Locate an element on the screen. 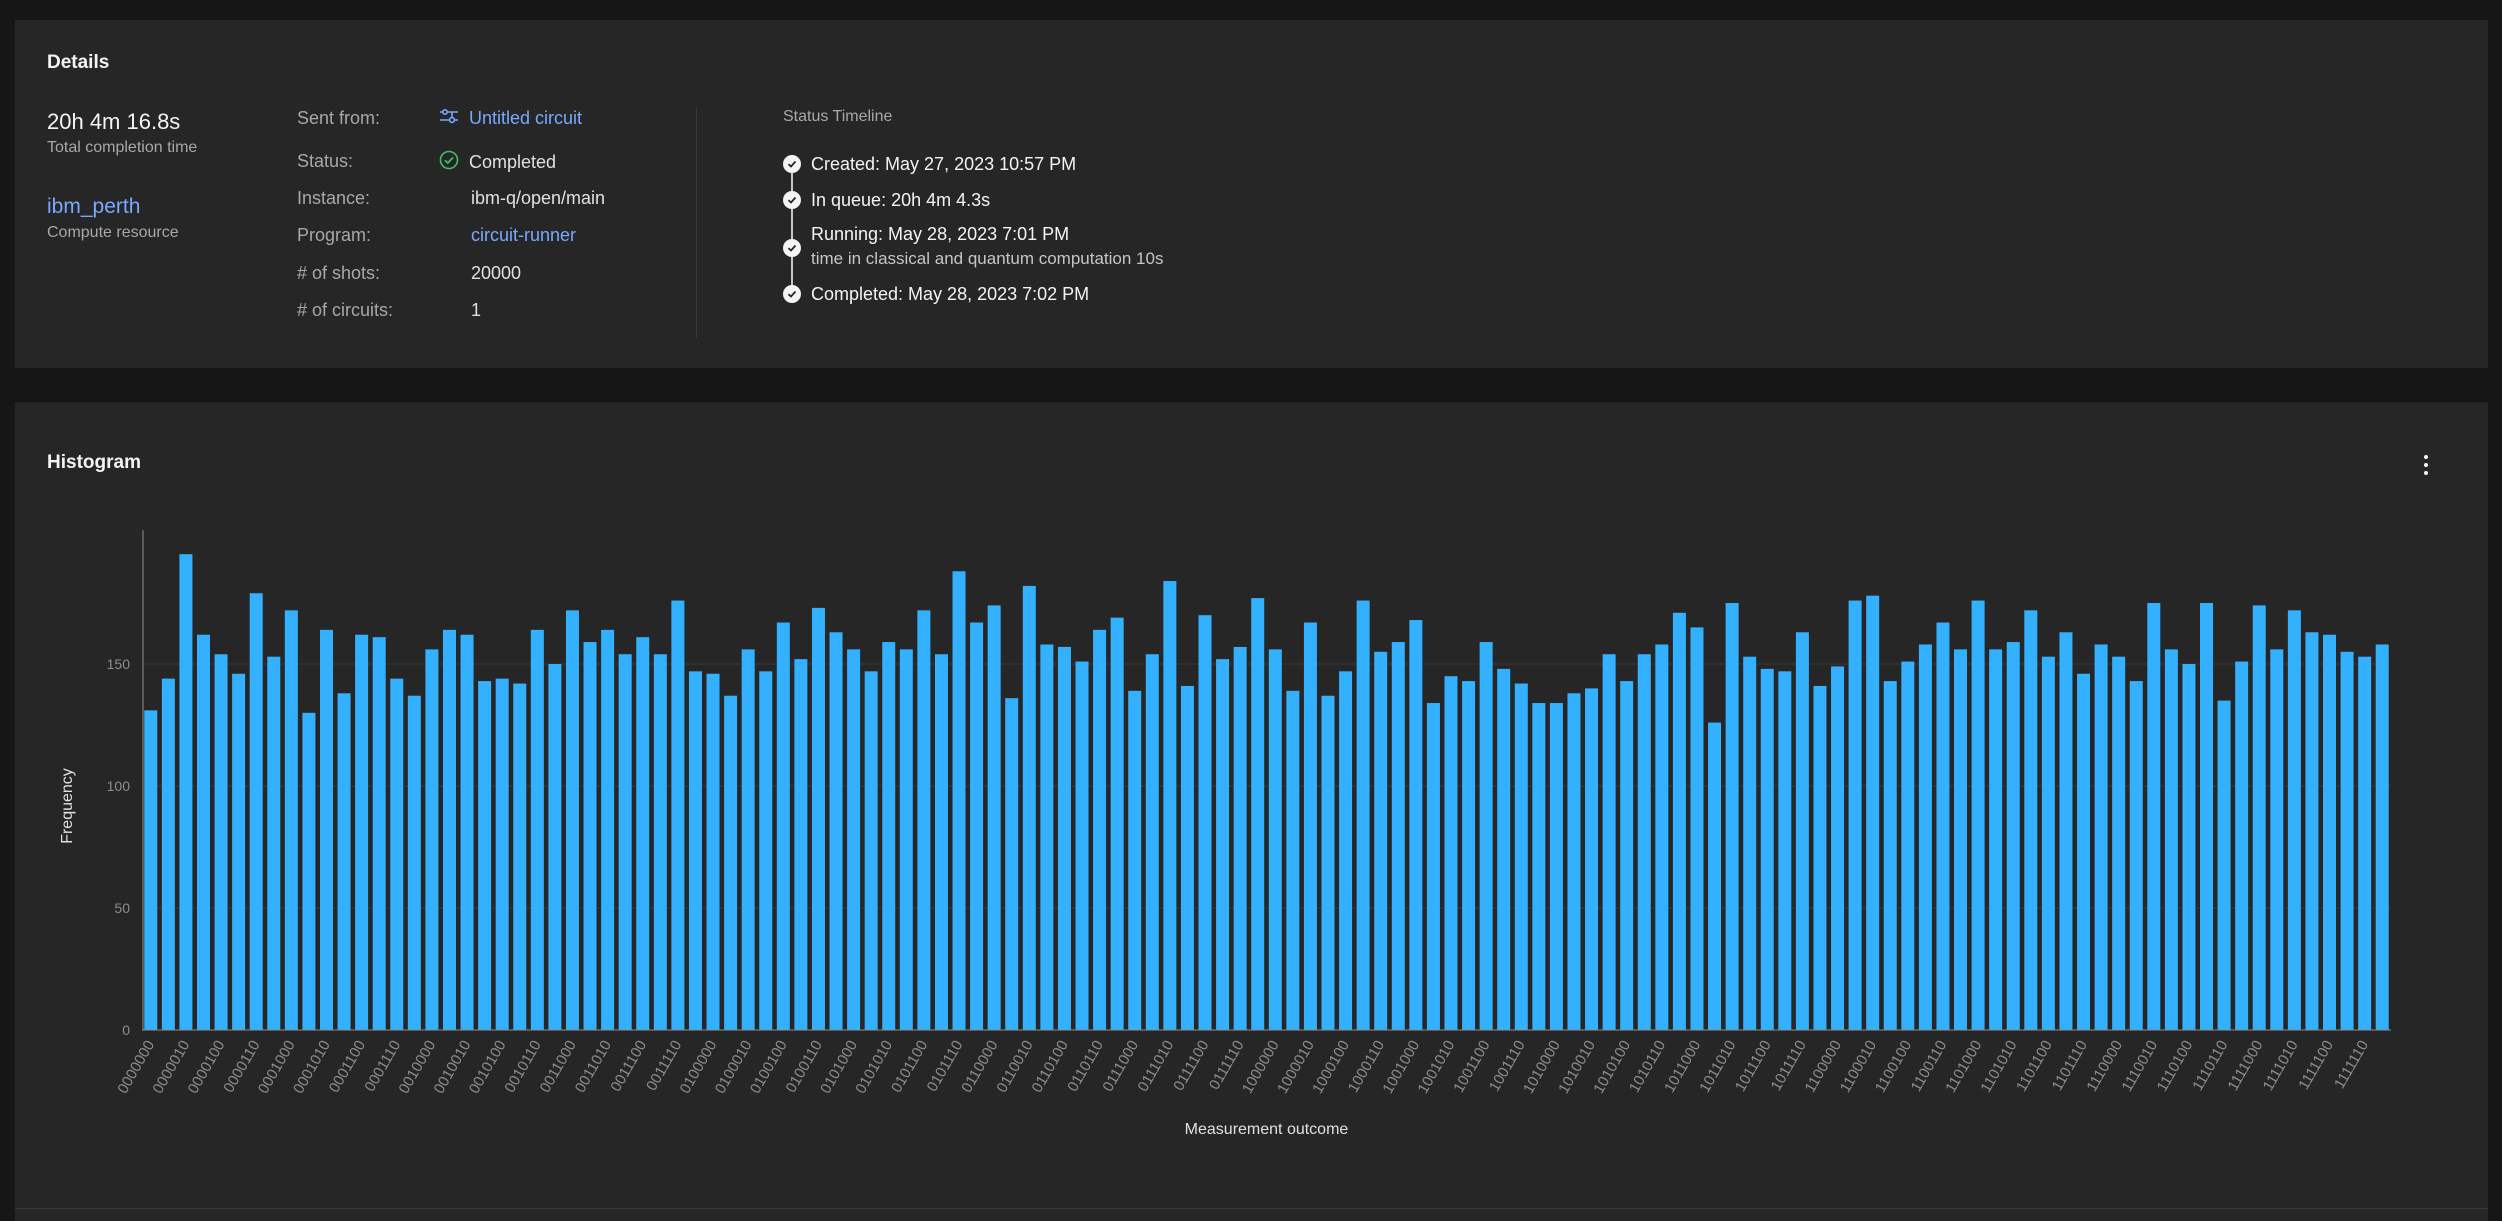  y-tick-label: 50 is located at coordinates (122, 908).